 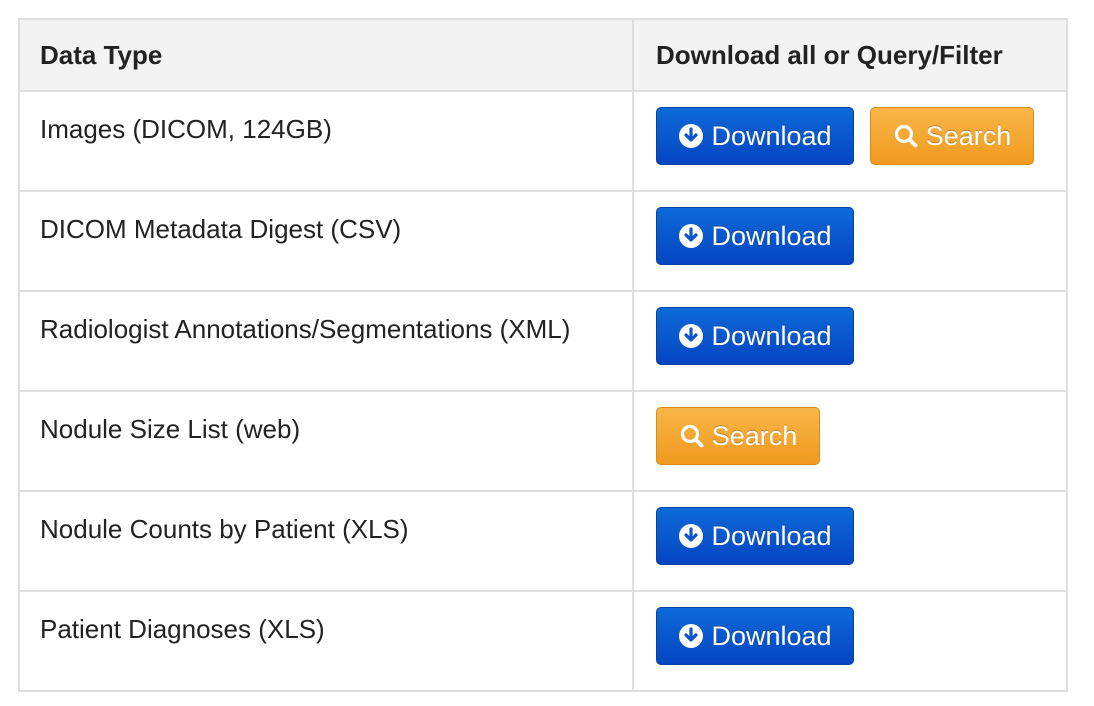 I want to click on row-label: Images (DICOM, 124GB), so click(x=327, y=141).